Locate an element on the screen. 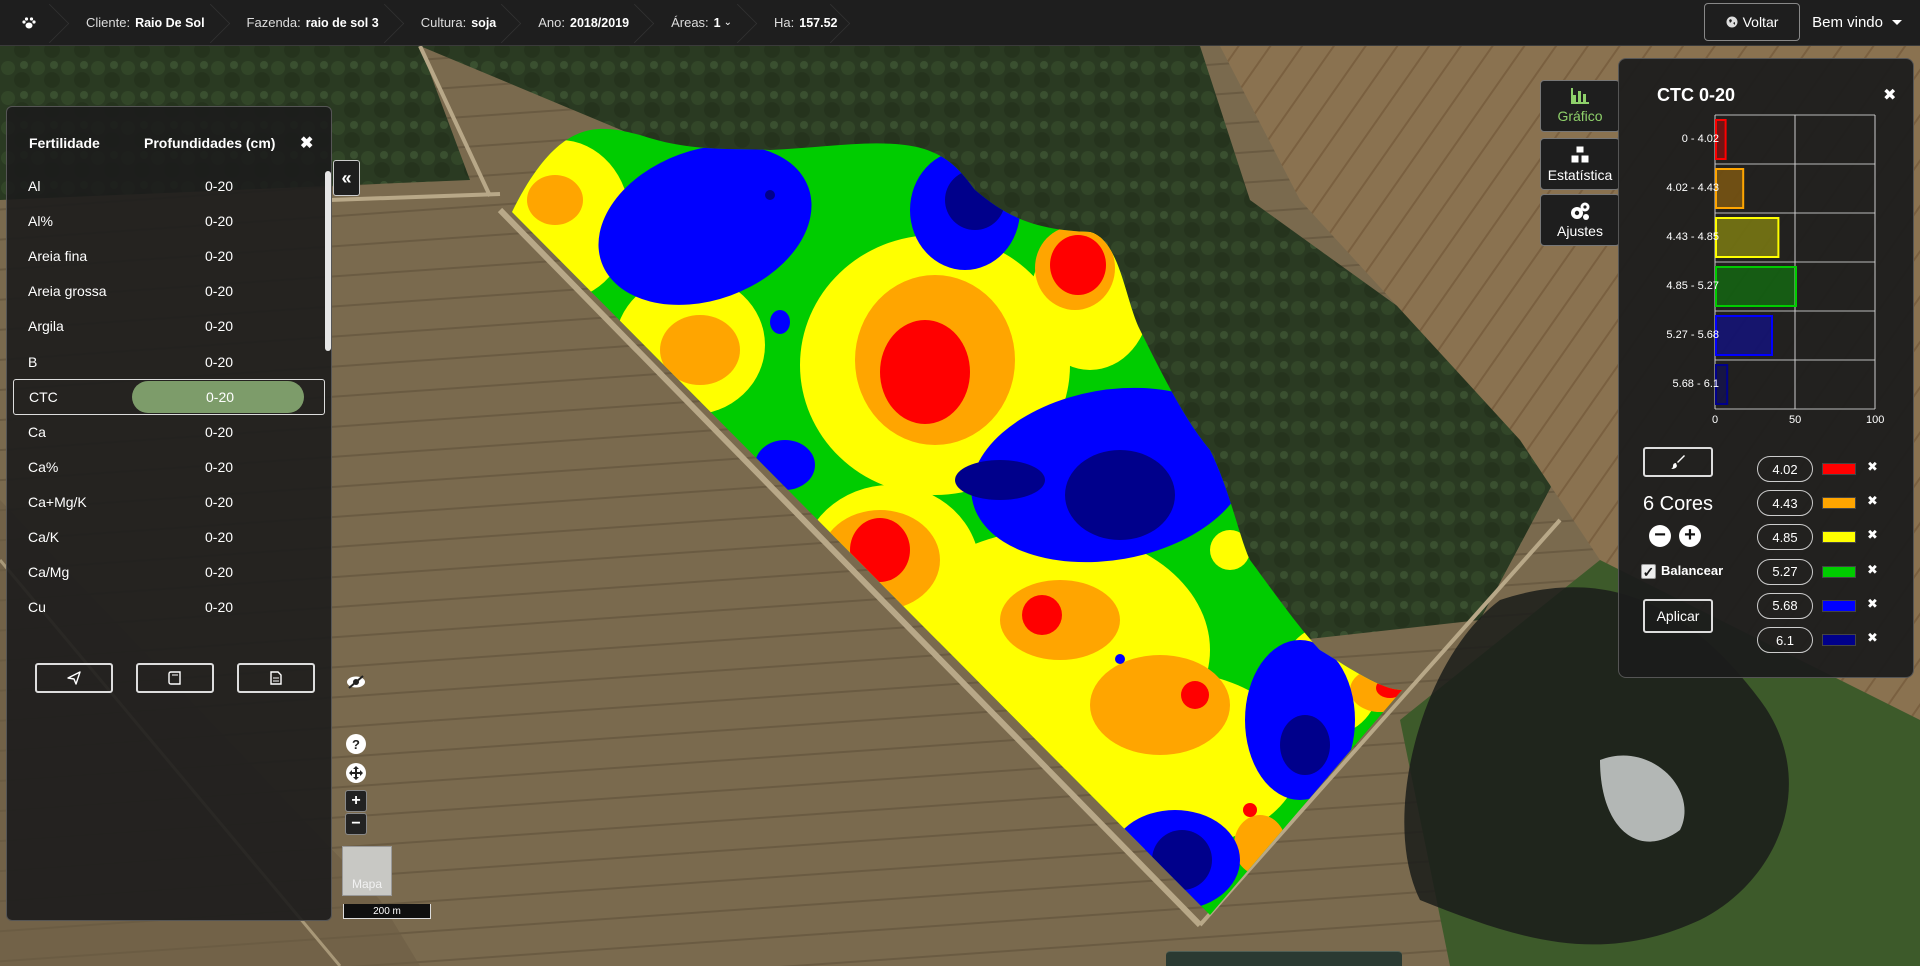 This screenshot has height=966, width=1920. send-button is located at coordinates (74, 678).